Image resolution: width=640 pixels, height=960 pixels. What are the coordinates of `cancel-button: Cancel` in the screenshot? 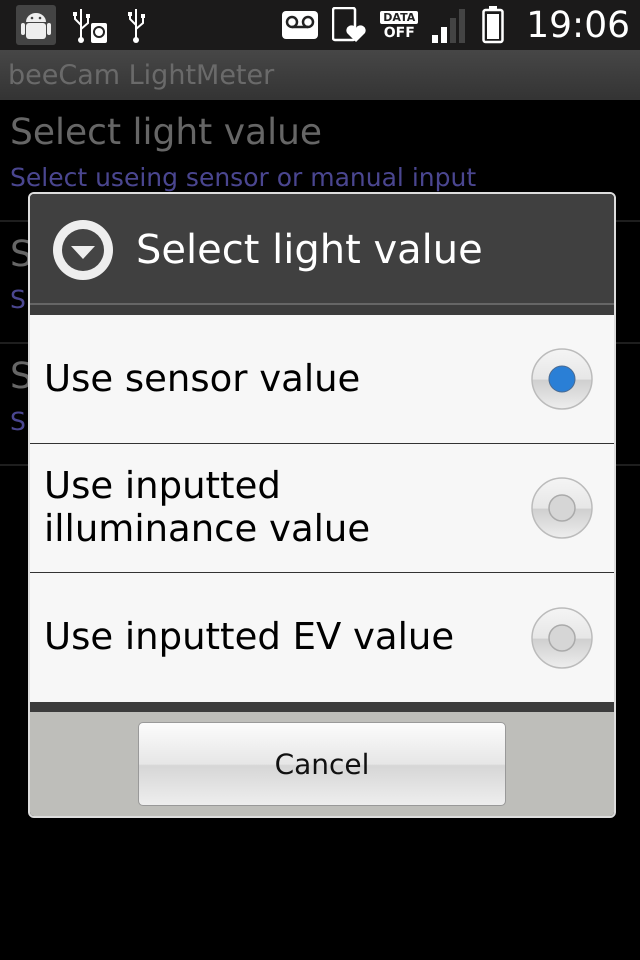 It's located at (322, 764).